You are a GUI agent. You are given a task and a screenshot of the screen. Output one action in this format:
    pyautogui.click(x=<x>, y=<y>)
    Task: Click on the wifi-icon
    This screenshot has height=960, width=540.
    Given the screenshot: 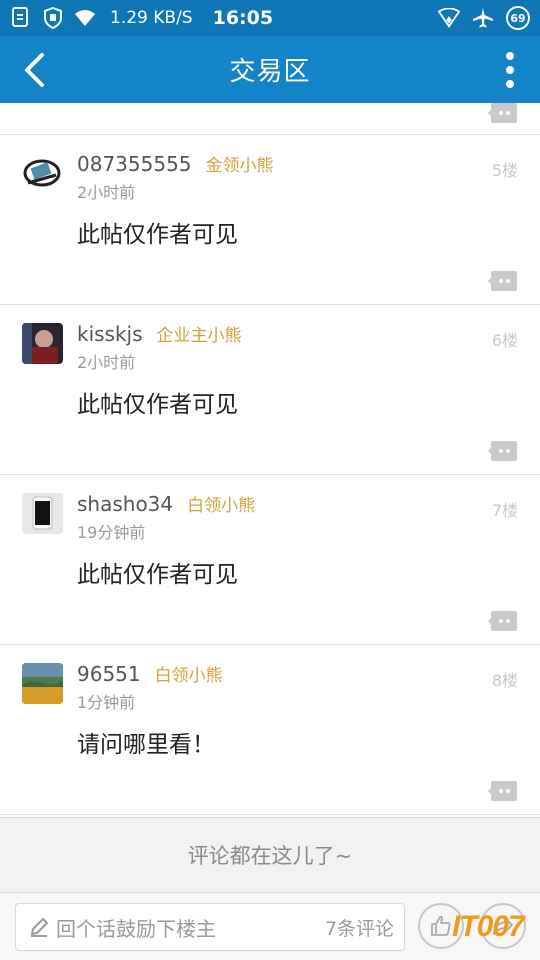 What is the action you would take?
    pyautogui.click(x=85, y=18)
    